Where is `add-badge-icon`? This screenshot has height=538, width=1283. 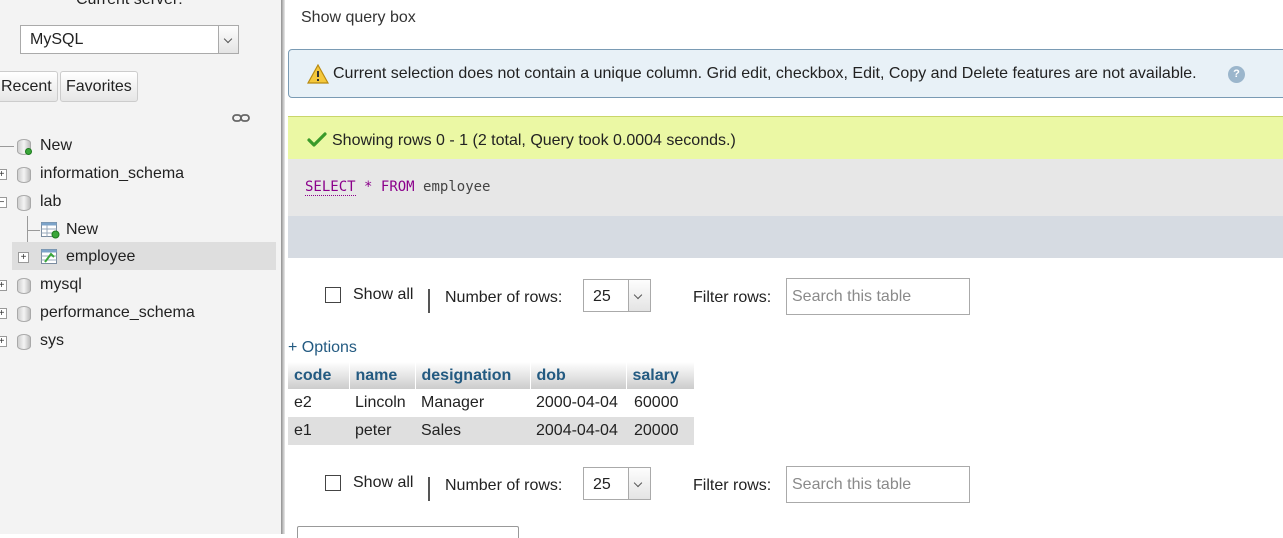 add-badge-icon is located at coordinates (28, 151).